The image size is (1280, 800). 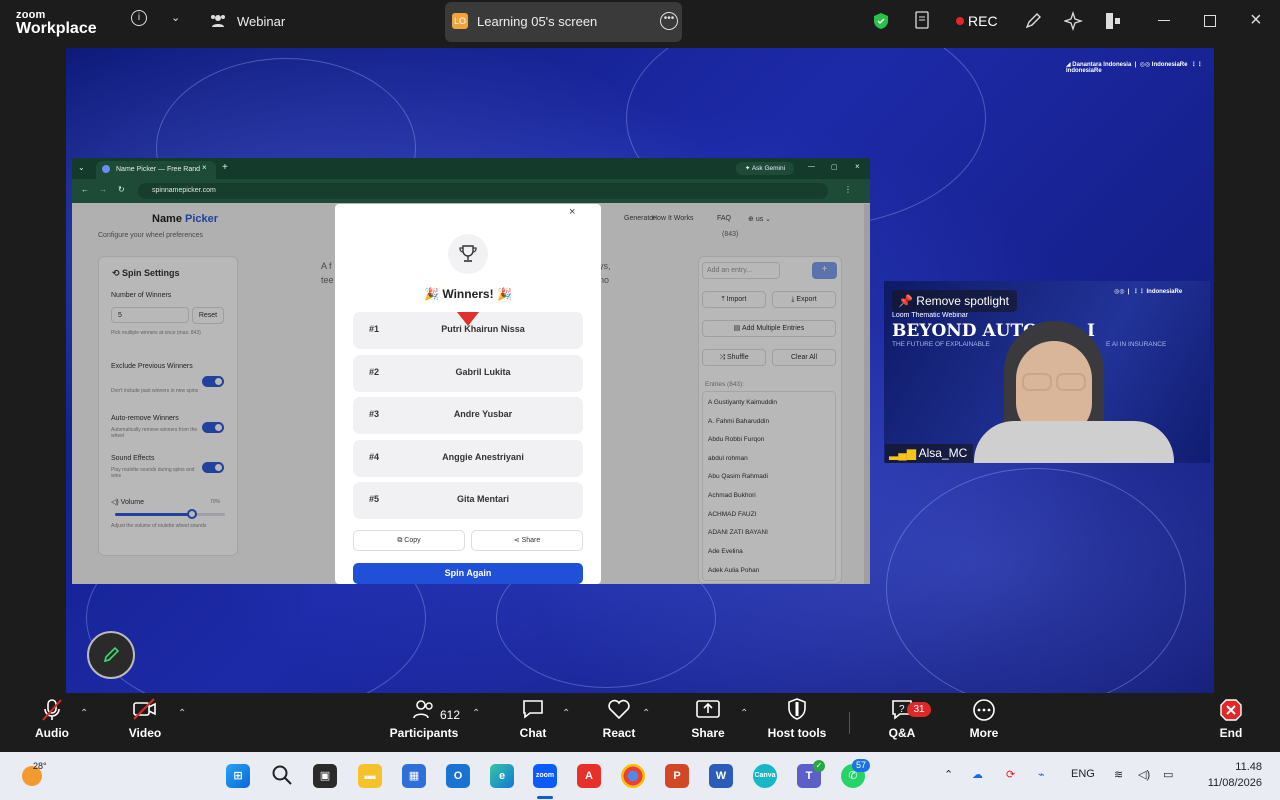 What do you see at coordinates (121, 189) in the screenshot?
I see `reload-icon: ↻` at bounding box center [121, 189].